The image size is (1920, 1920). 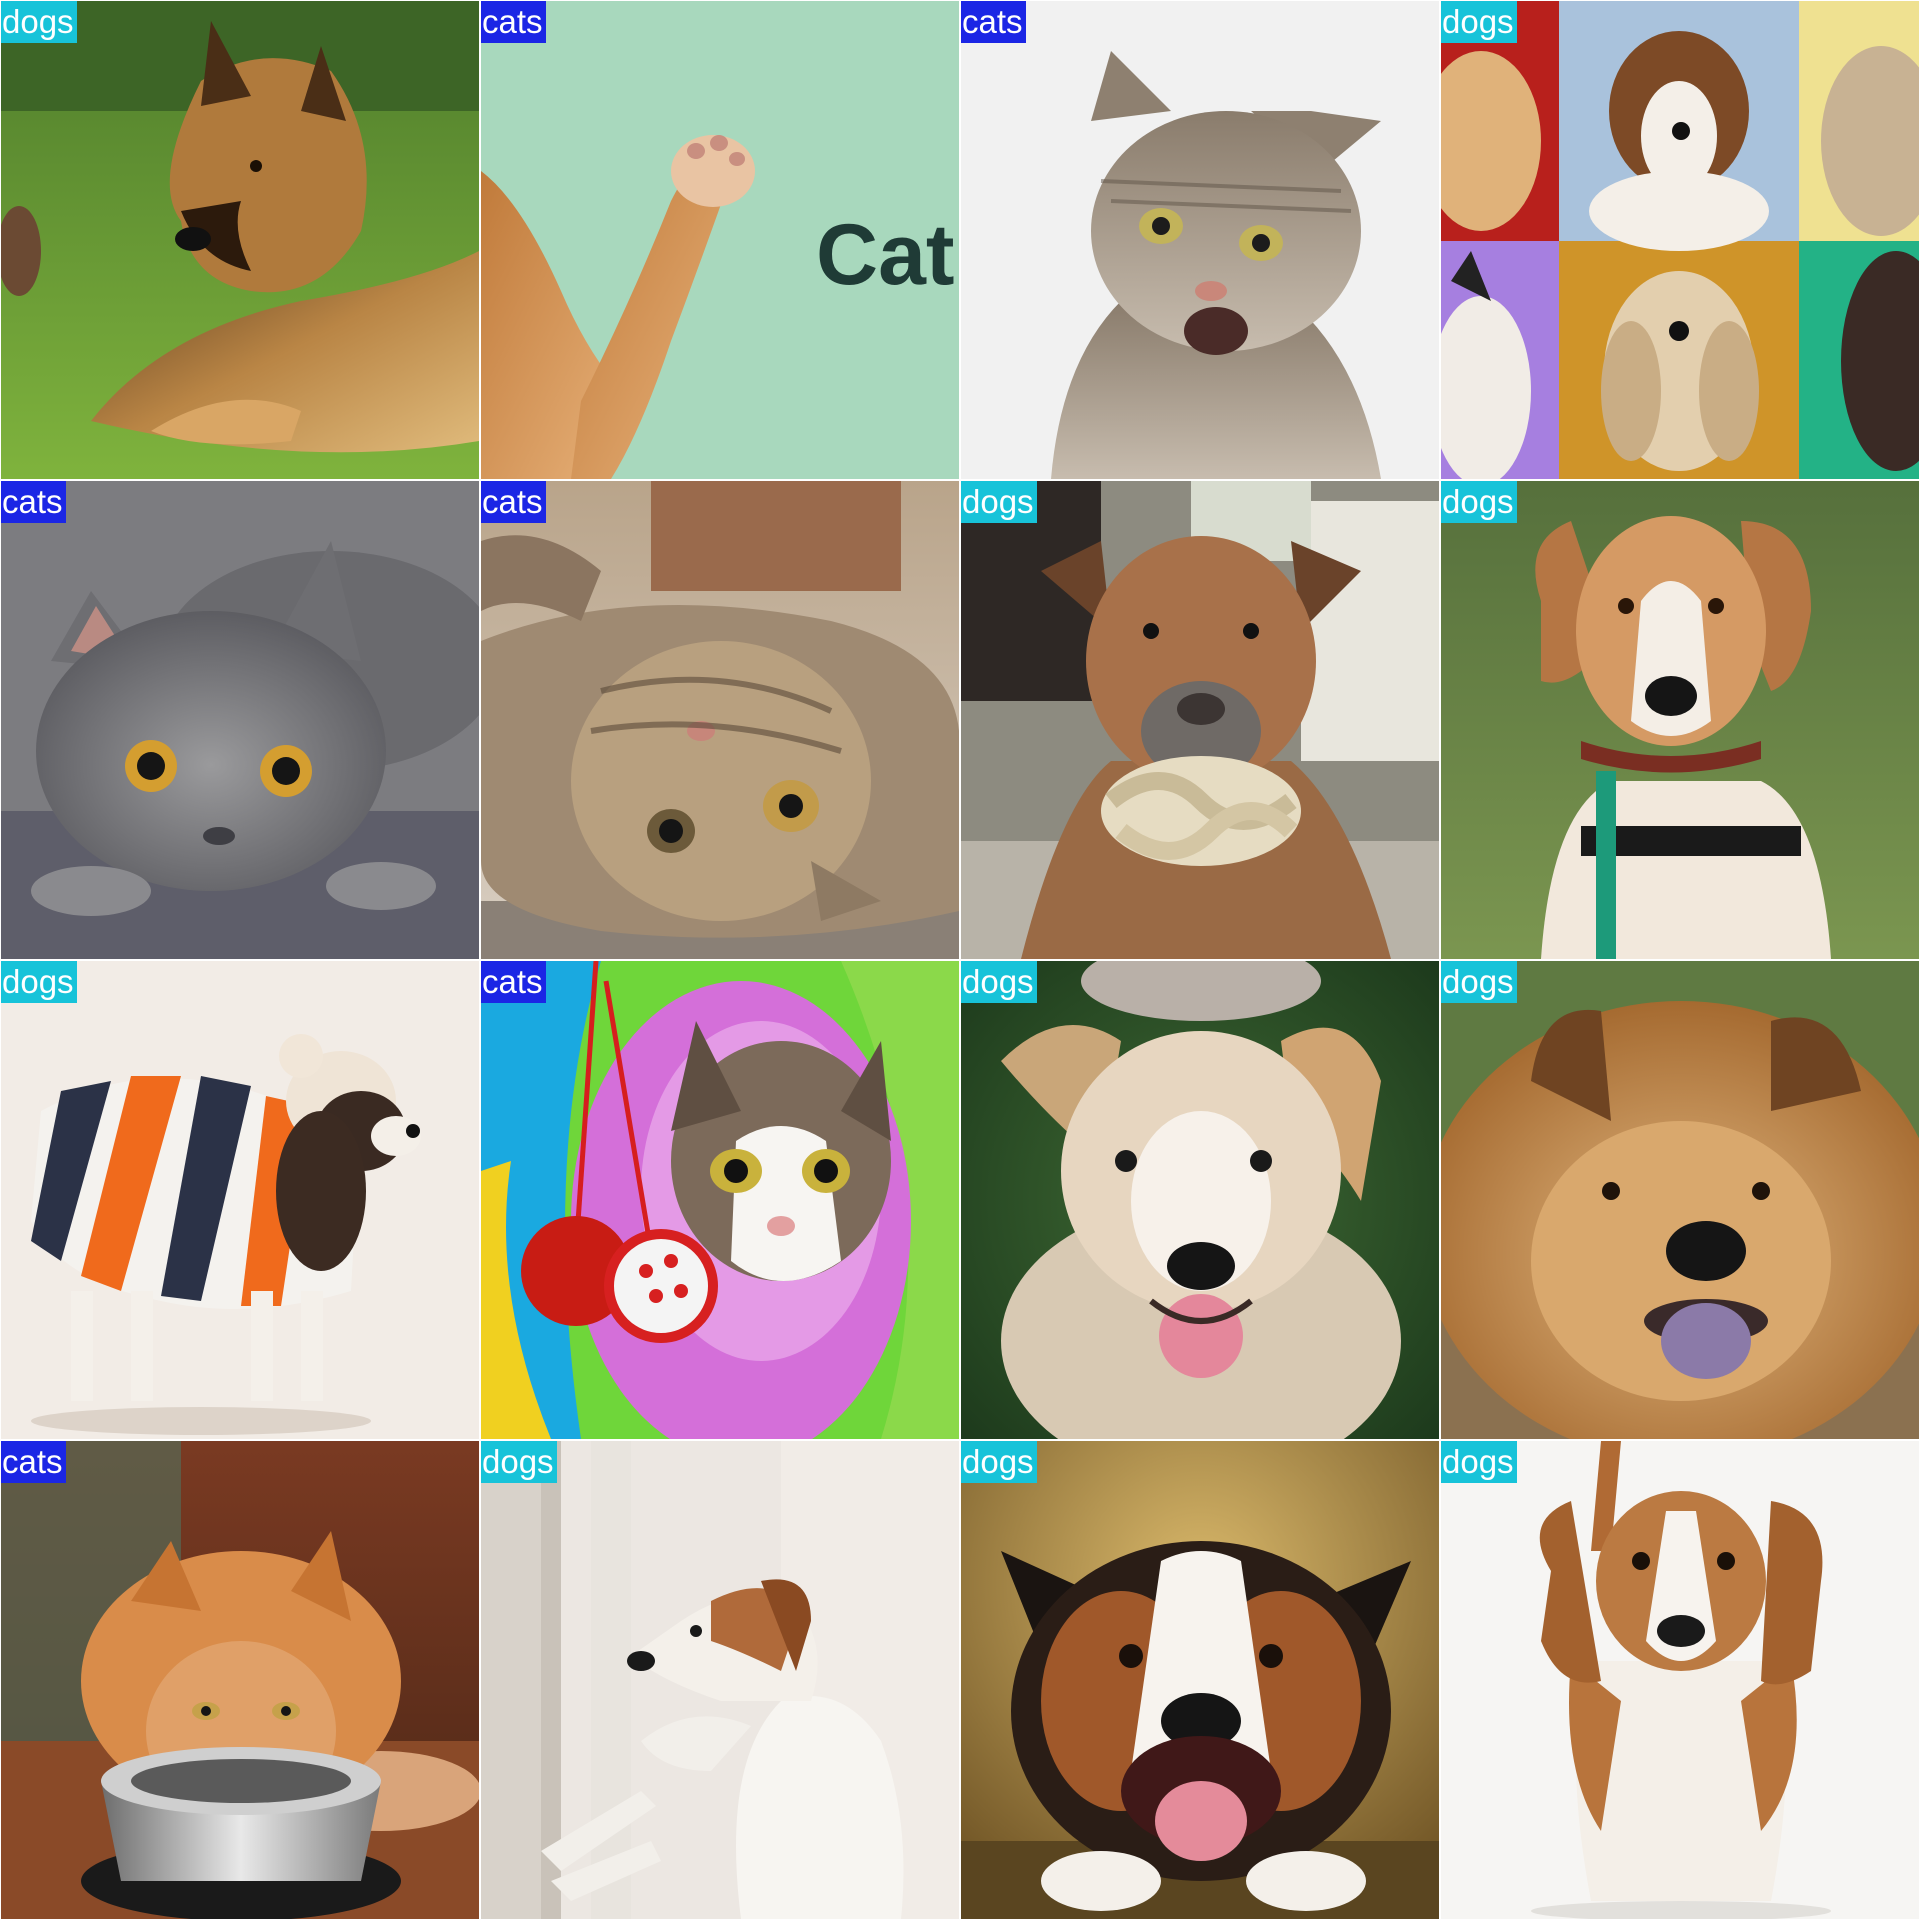 I want to click on orange-cat-paw-raised-photo: Cat, so click(x=720, y=240).